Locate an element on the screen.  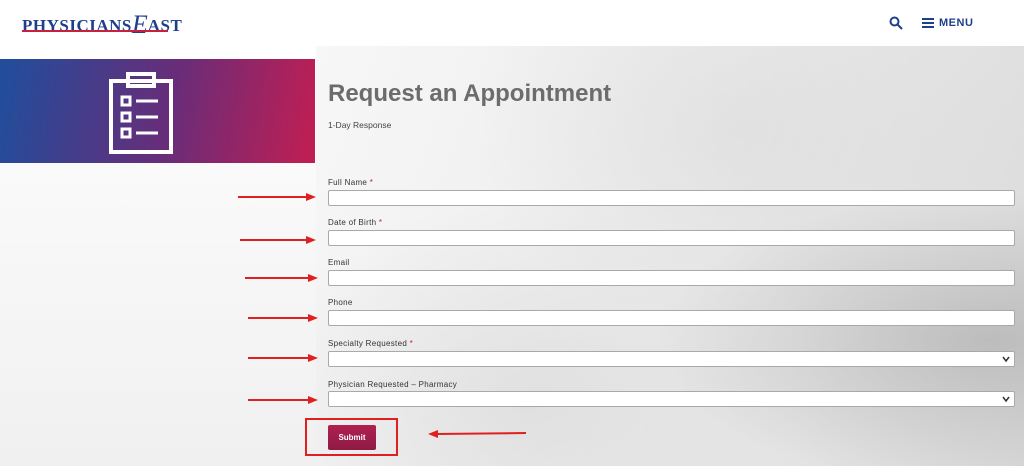
phone-input is located at coordinates (671, 318).